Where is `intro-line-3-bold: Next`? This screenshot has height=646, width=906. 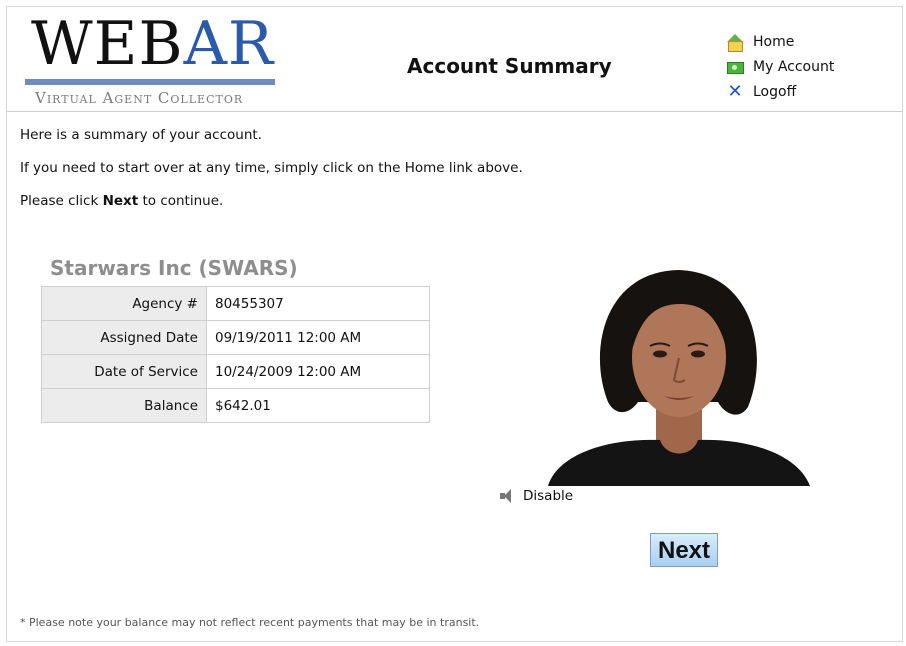 intro-line-3-bold: Next is located at coordinates (120, 201).